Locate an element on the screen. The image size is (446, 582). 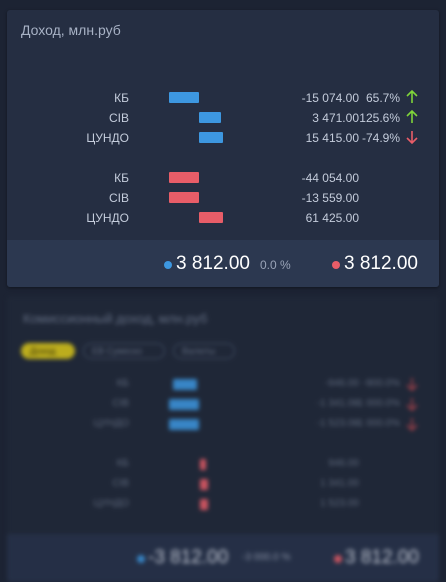
income-red-row-cundo: ЦУНДО 61 425.00 is located at coordinates (223, 218).